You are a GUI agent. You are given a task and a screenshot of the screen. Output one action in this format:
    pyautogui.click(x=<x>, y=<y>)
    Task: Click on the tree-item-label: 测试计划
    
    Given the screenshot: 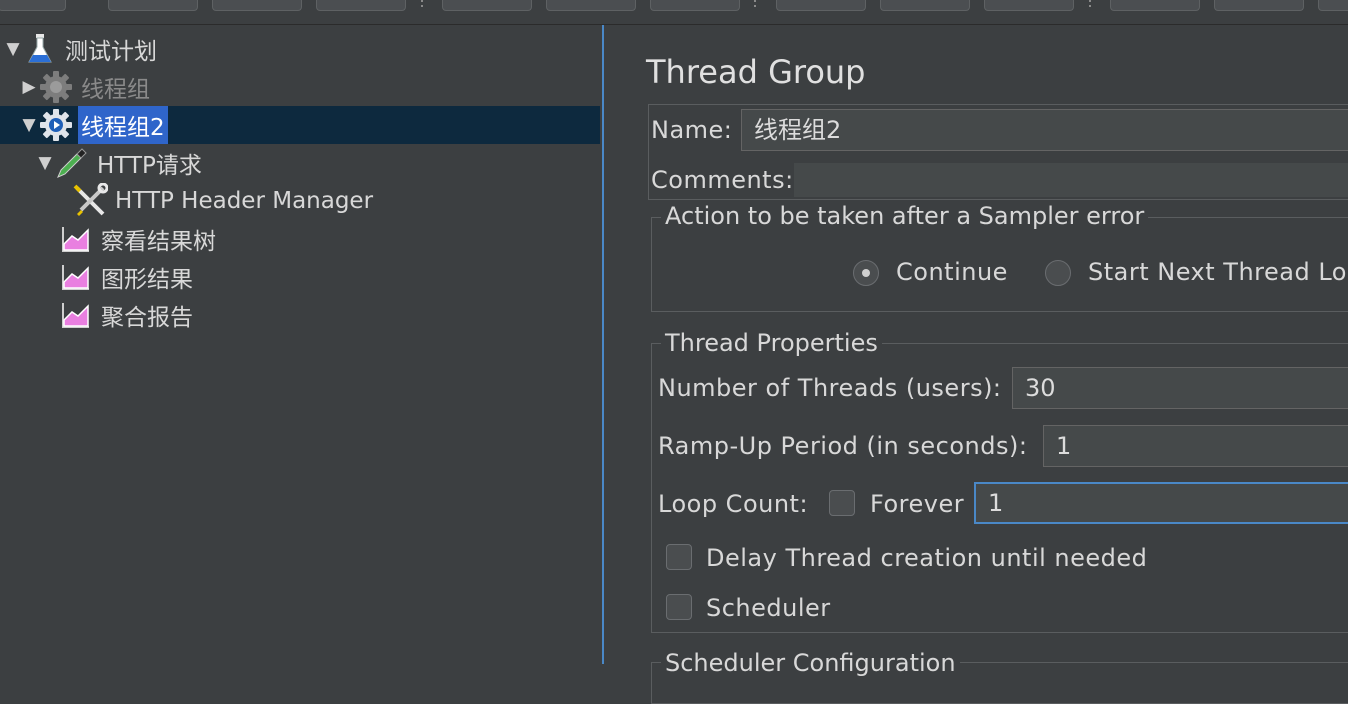 What is the action you would take?
    pyautogui.click(x=111, y=52)
    